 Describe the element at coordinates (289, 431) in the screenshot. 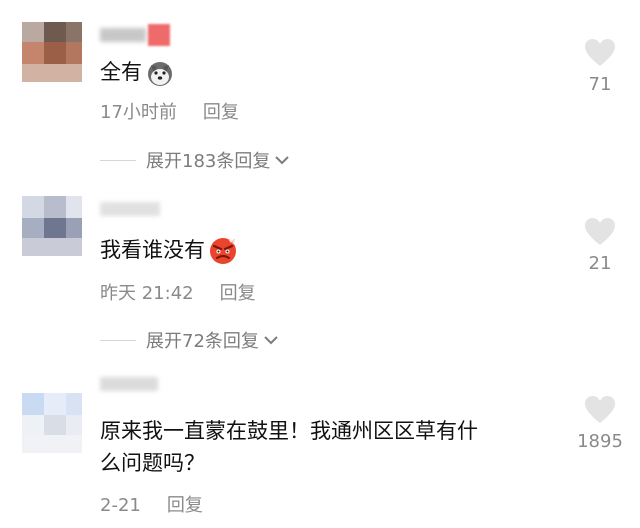

I see `comment-text-line: 原来我一直蒙在鼓里！我通州区区草有什` at that location.